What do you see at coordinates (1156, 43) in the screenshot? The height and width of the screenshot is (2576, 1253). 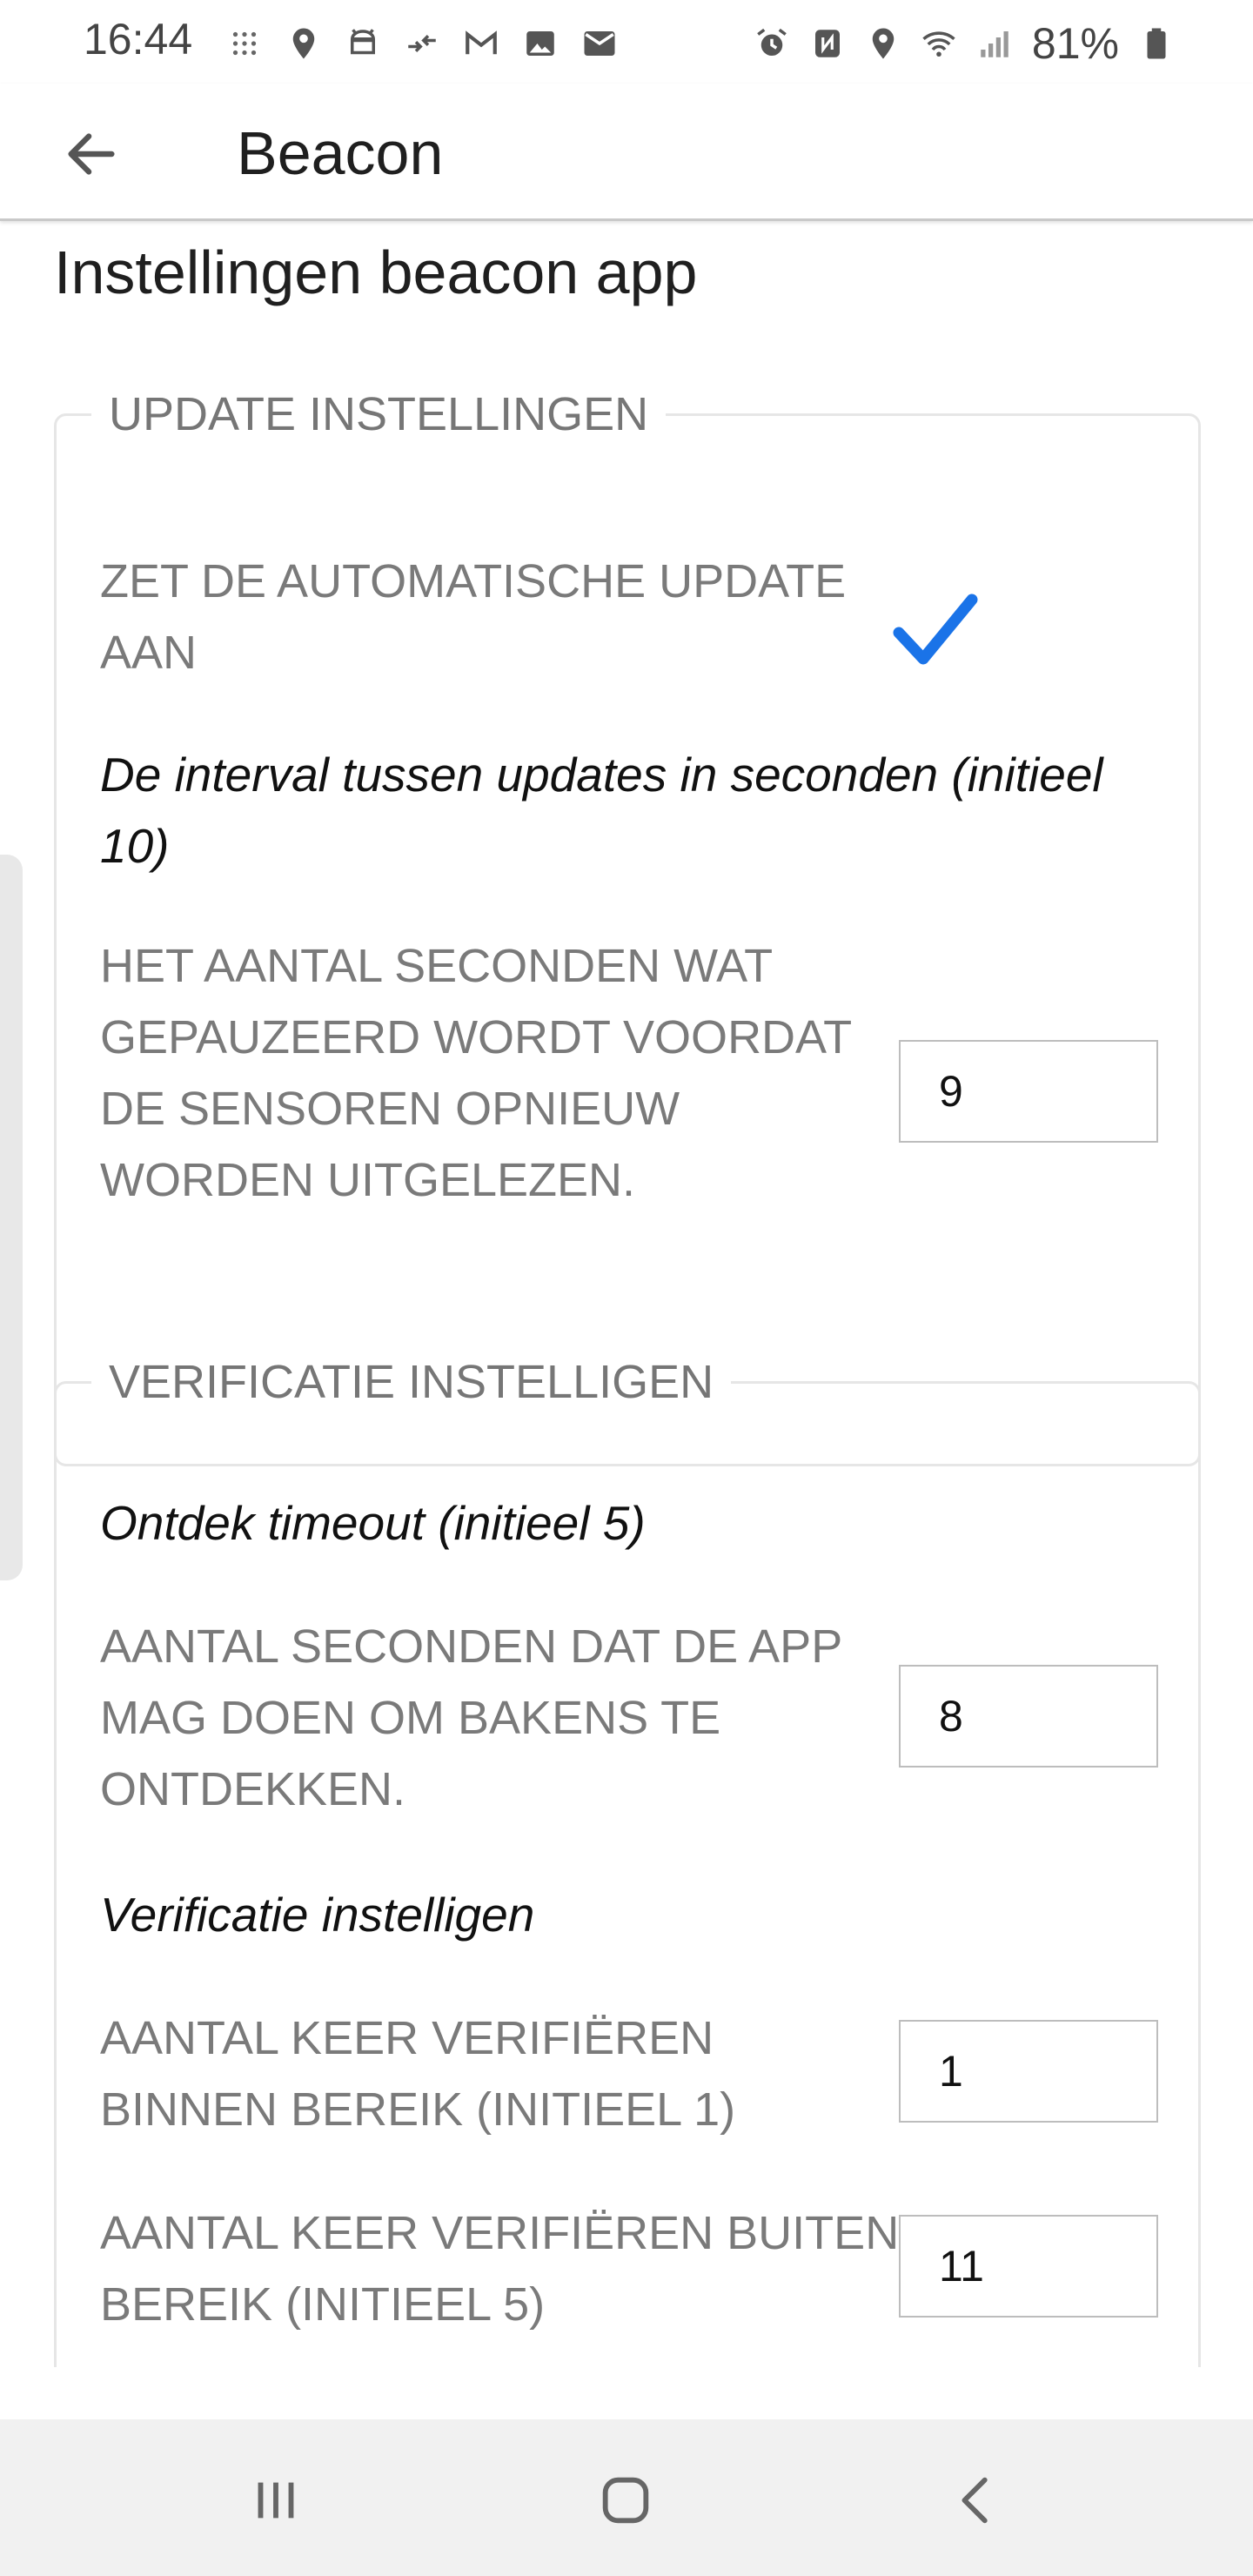 I see `battery-icon` at bounding box center [1156, 43].